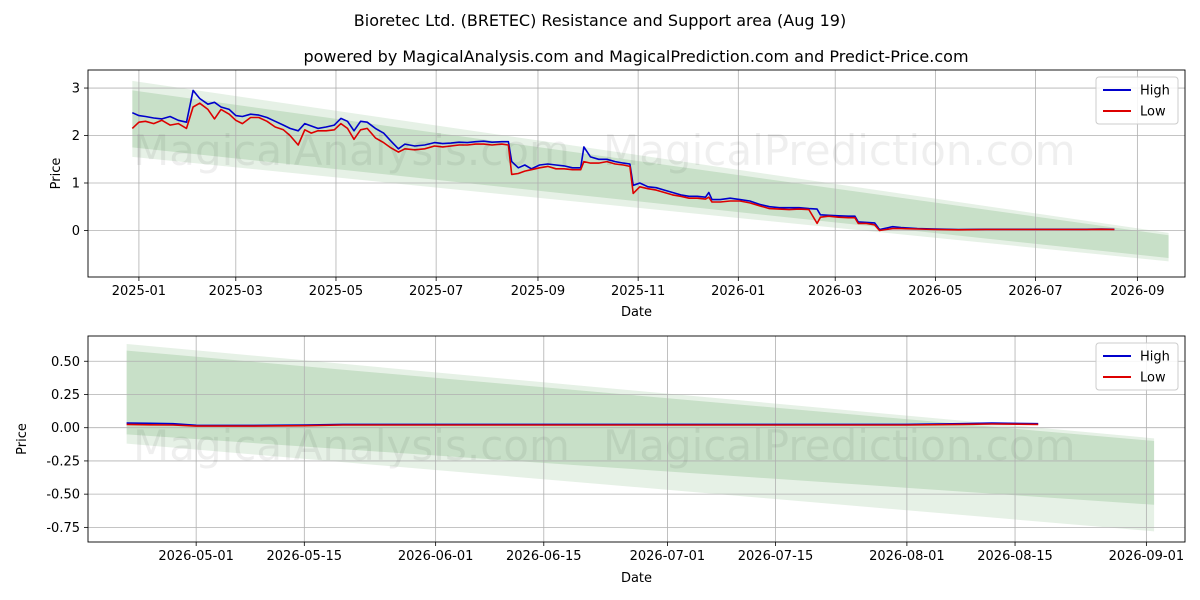  I want to click on y-tick-label: 2, so click(76, 136).